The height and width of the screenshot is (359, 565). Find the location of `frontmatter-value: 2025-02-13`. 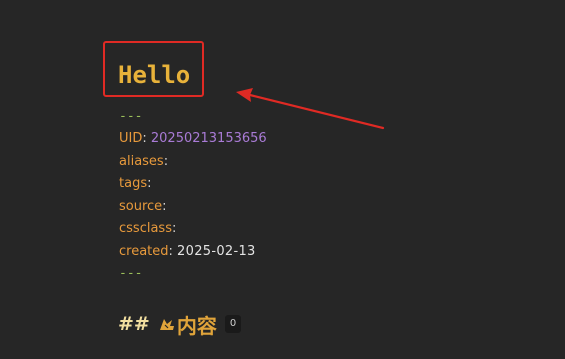

frontmatter-value: 2025-02-13 is located at coordinates (216, 251).